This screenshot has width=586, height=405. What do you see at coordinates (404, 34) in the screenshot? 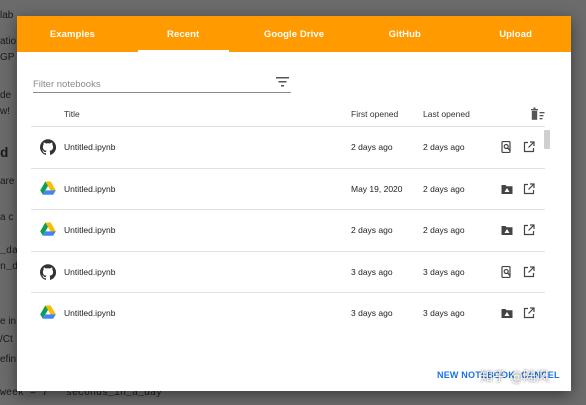
I see `tab-github: GitHub` at bounding box center [404, 34].